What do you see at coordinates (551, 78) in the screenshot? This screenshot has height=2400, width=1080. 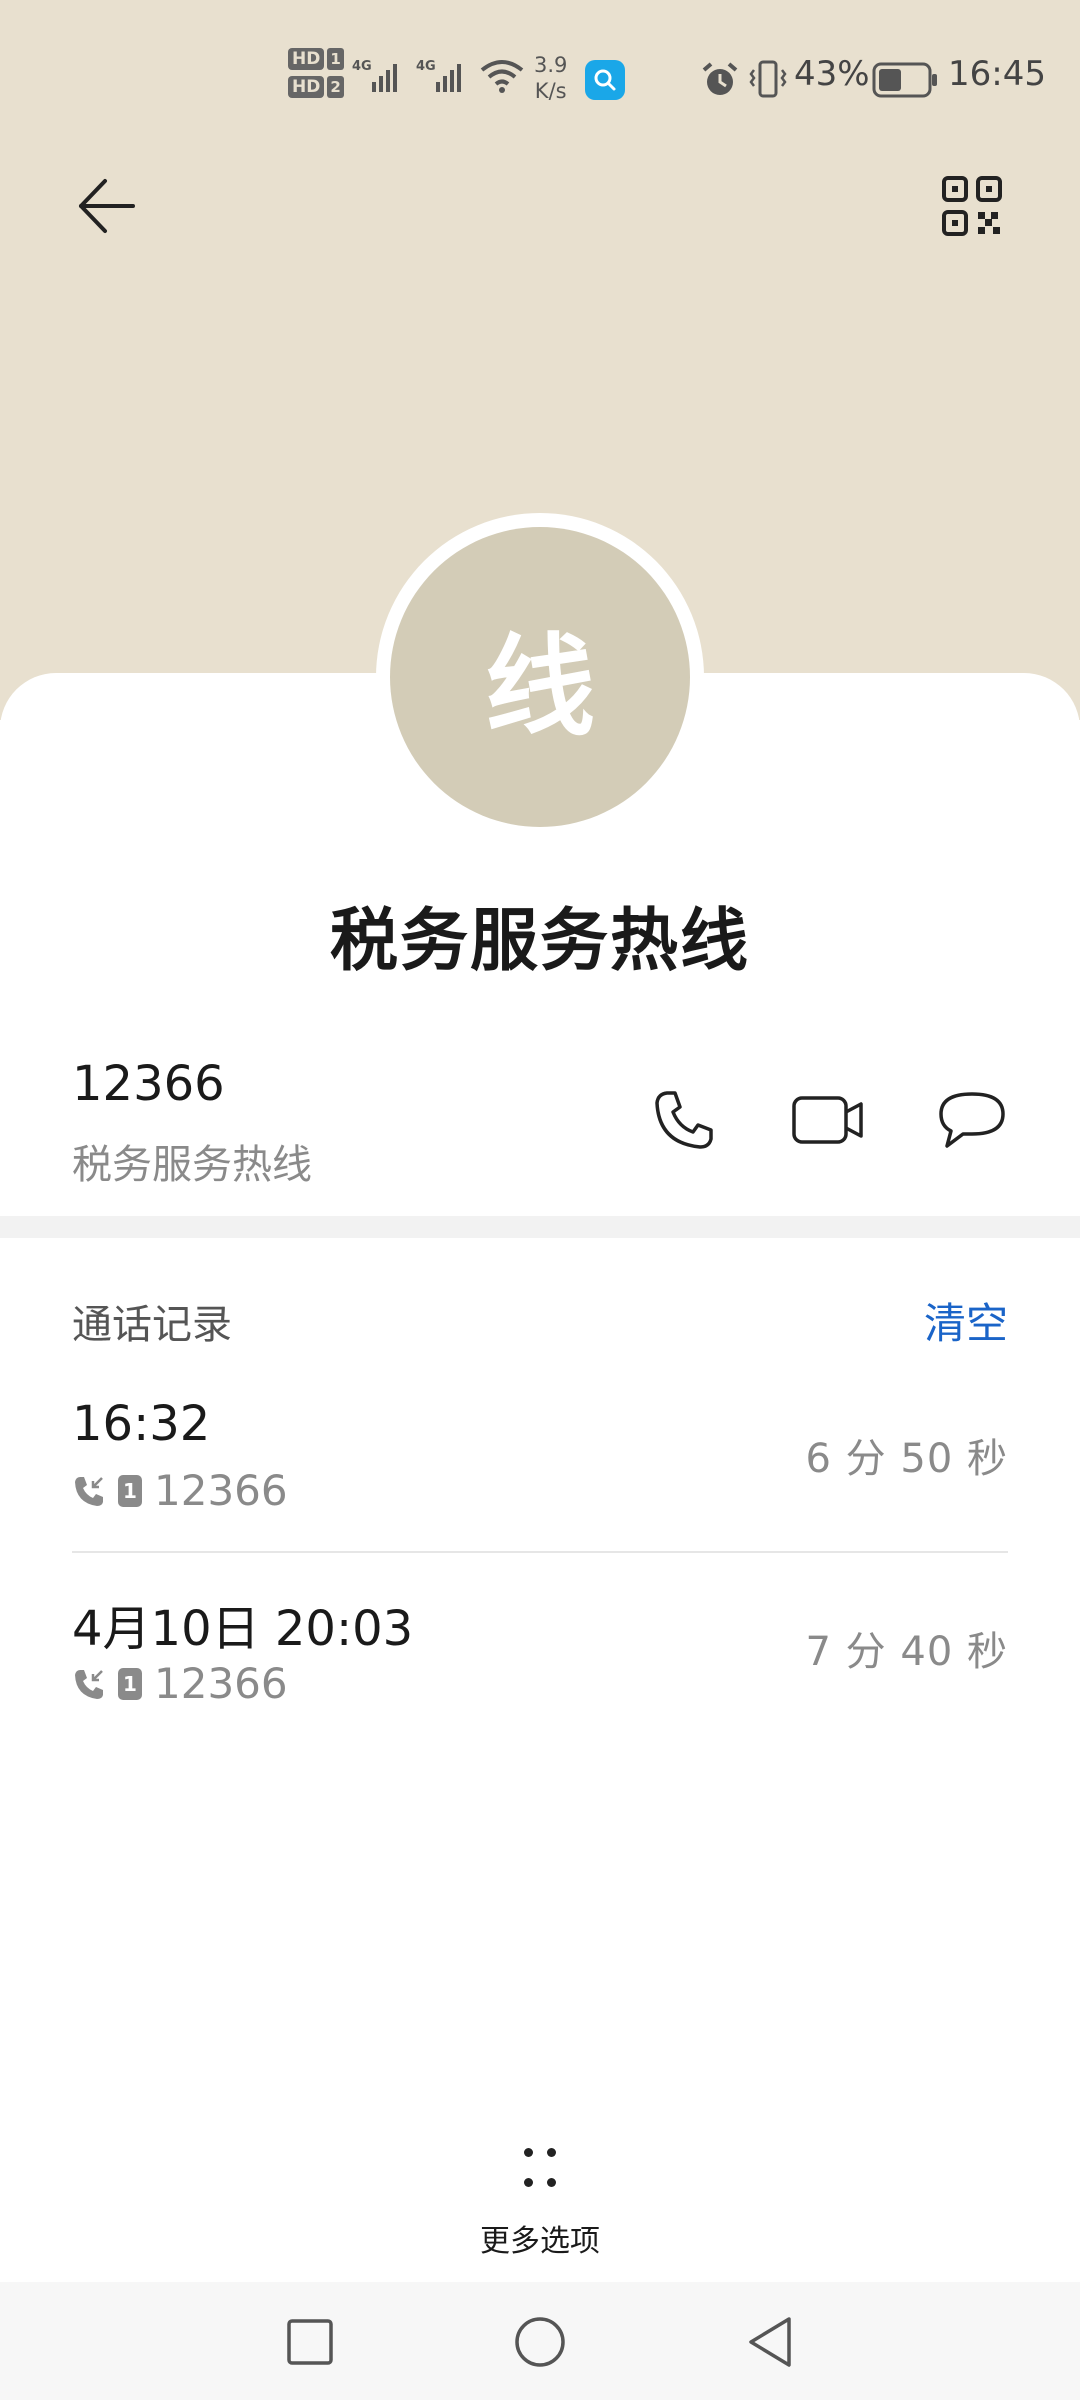 I see `network-speed: 3.9 K/s` at bounding box center [551, 78].